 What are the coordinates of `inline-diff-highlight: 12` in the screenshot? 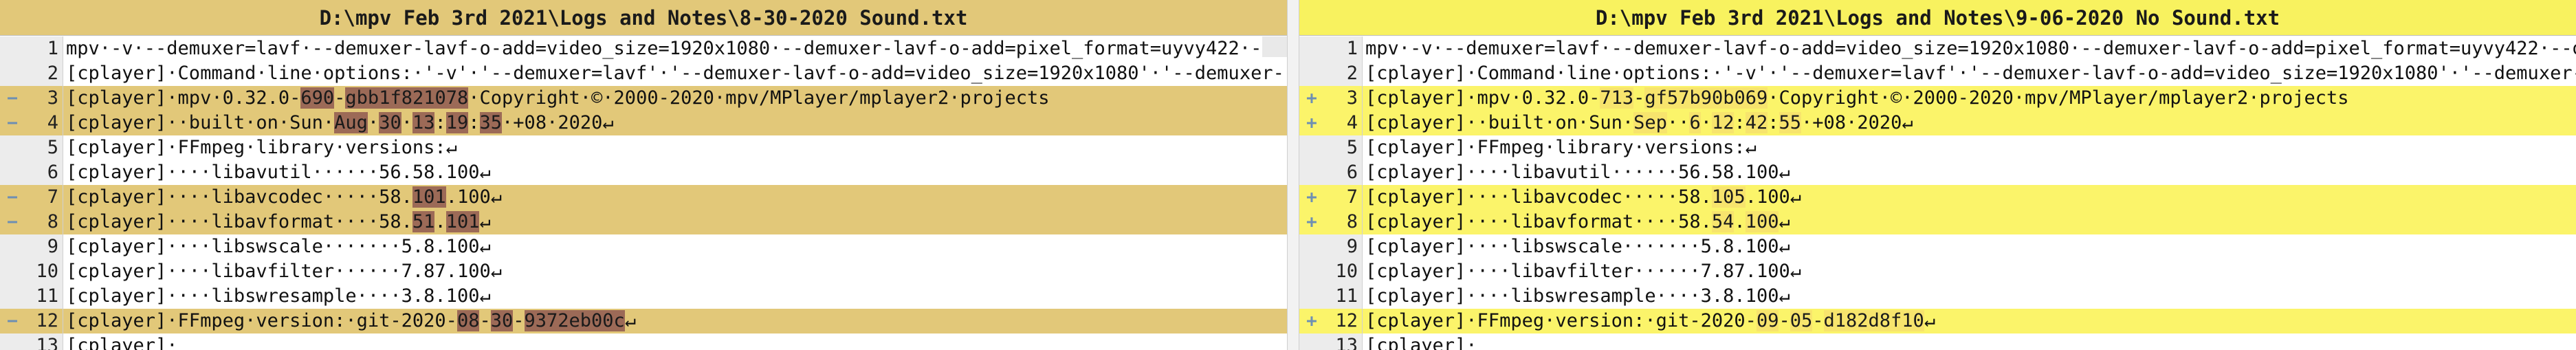 It's located at (1723, 122).